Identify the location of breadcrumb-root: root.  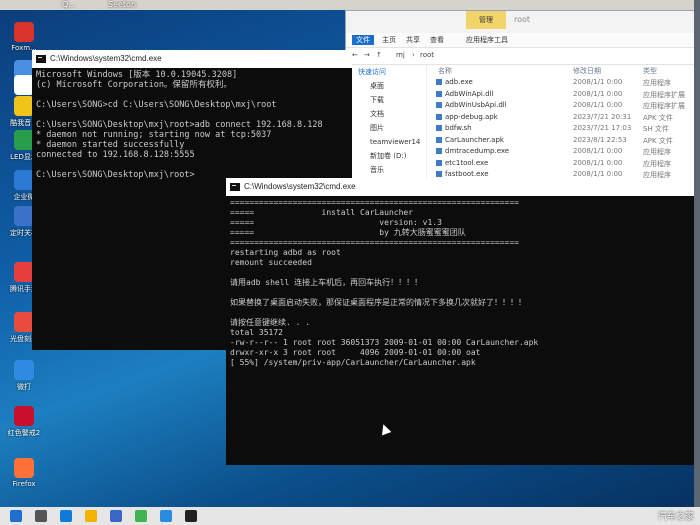
(427, 55).